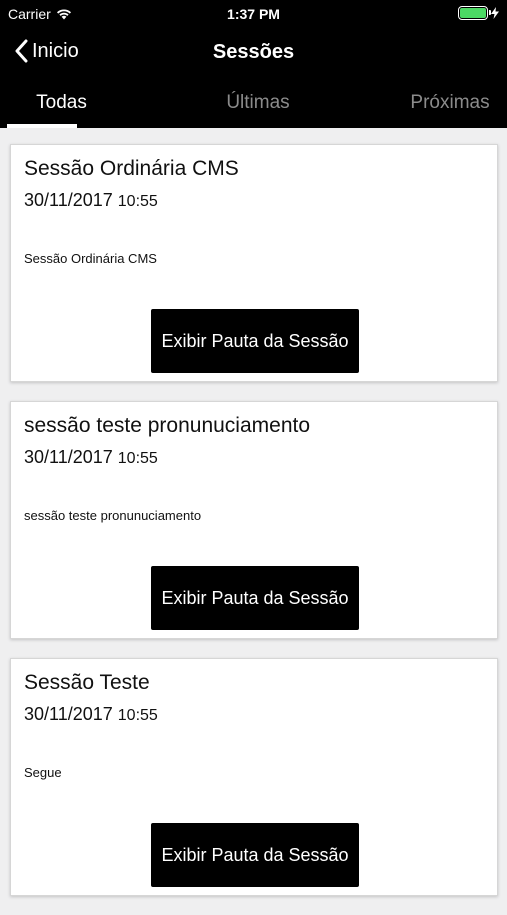 Image resolution: width=507 pixels, height=915 pixels. I want to click on charging-icon, so click(495, 13).